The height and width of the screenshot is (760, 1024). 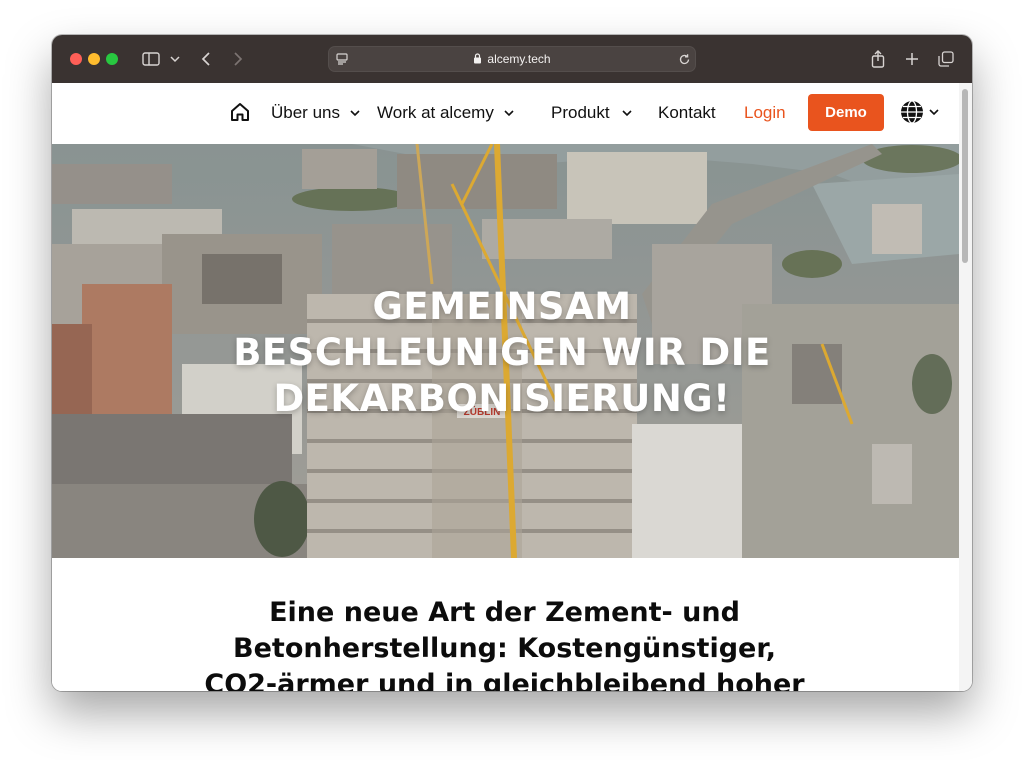 I want to click on home-icon, so click(x=240, y=112).